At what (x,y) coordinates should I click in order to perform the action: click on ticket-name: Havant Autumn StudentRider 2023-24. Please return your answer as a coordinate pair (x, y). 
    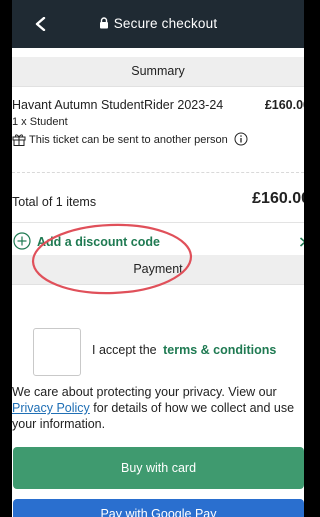
    Looking at the image, I should click on (118, 105).